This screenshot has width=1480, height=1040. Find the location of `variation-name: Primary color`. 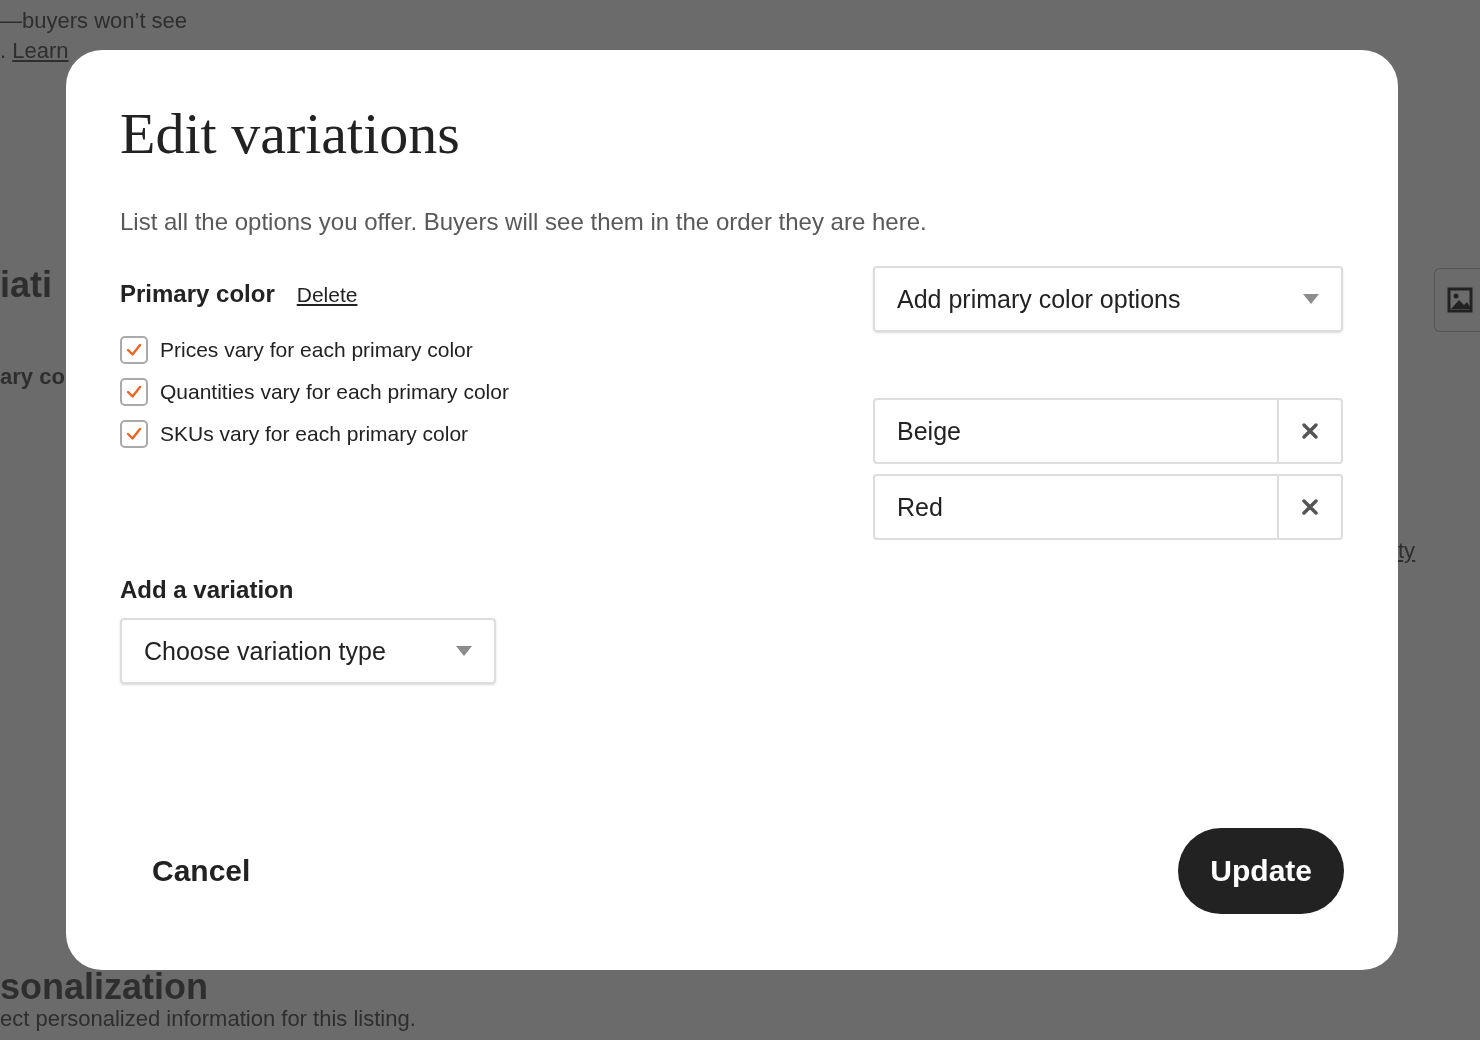

variation-name: Primary color is located at coordinates (197, 294).